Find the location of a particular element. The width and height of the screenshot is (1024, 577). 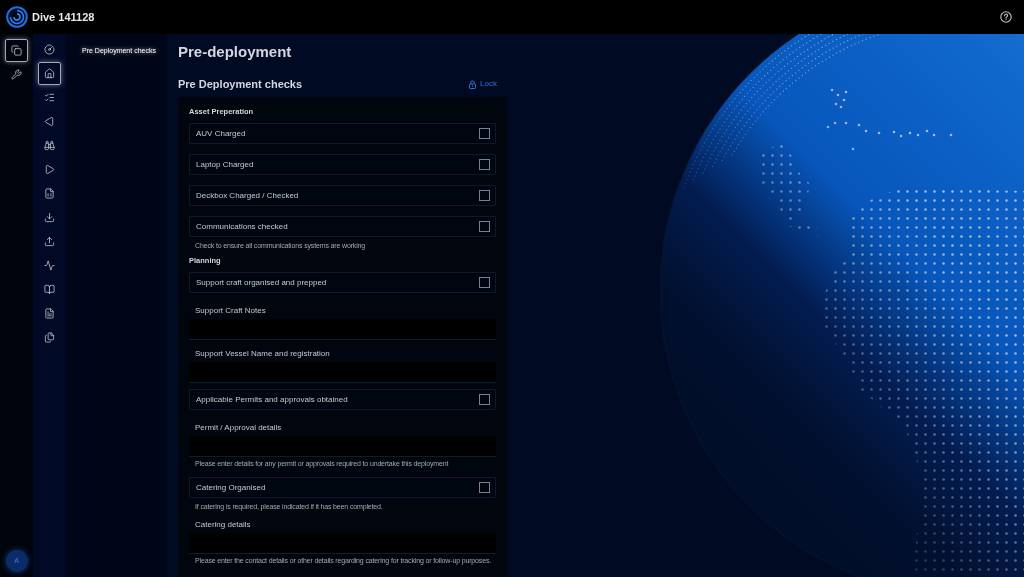

app-title: Dive 141128 is located at coordinates (63, 17).